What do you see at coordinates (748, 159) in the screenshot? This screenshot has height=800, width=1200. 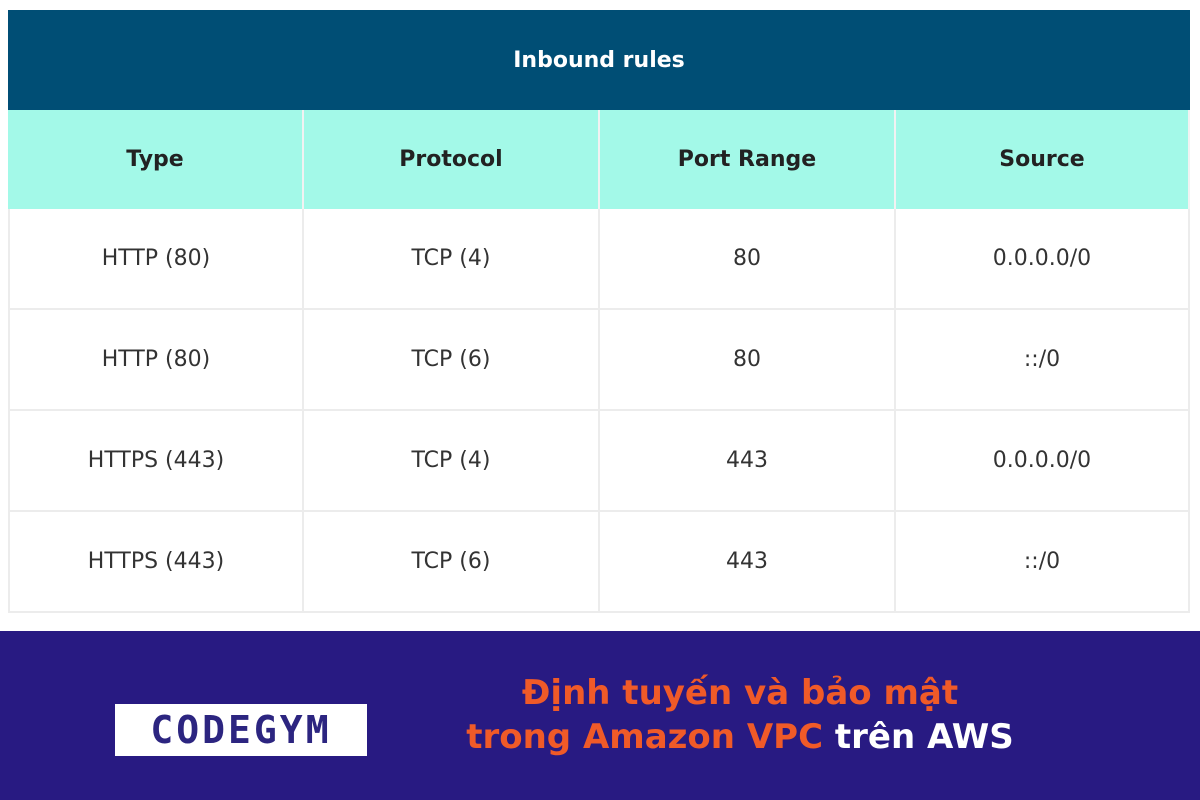 I see `column-header-port-range: Port Range` at bounding box center [748, 159].